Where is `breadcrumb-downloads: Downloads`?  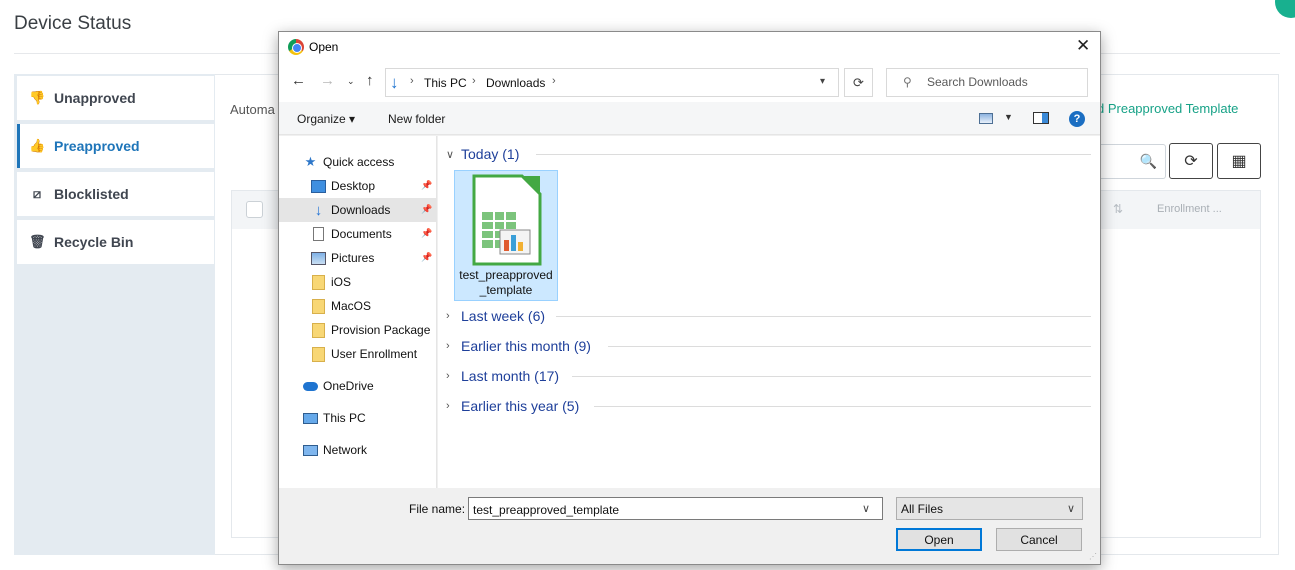
breadcrumb-downloads: Downloads is located at coordinates (515, 83).